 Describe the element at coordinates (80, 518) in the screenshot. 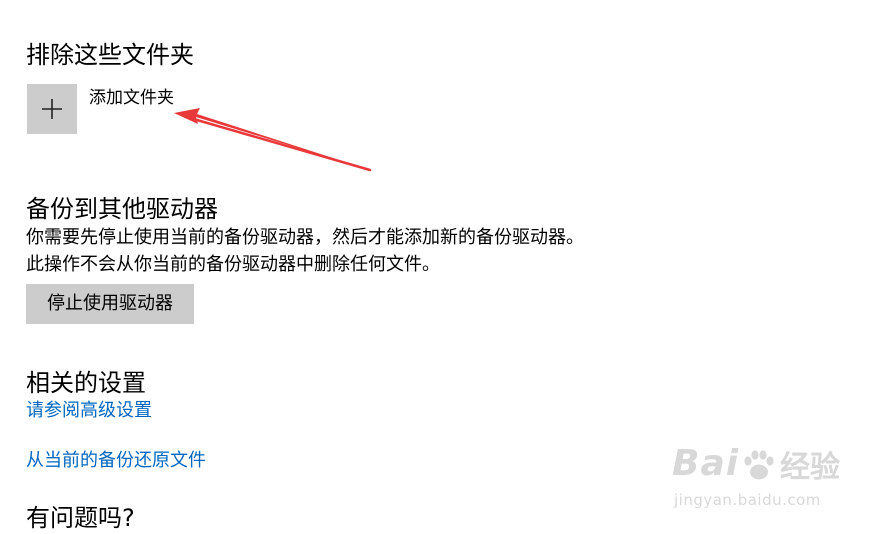

I see `help-heading: 有问题吗?` at that location.